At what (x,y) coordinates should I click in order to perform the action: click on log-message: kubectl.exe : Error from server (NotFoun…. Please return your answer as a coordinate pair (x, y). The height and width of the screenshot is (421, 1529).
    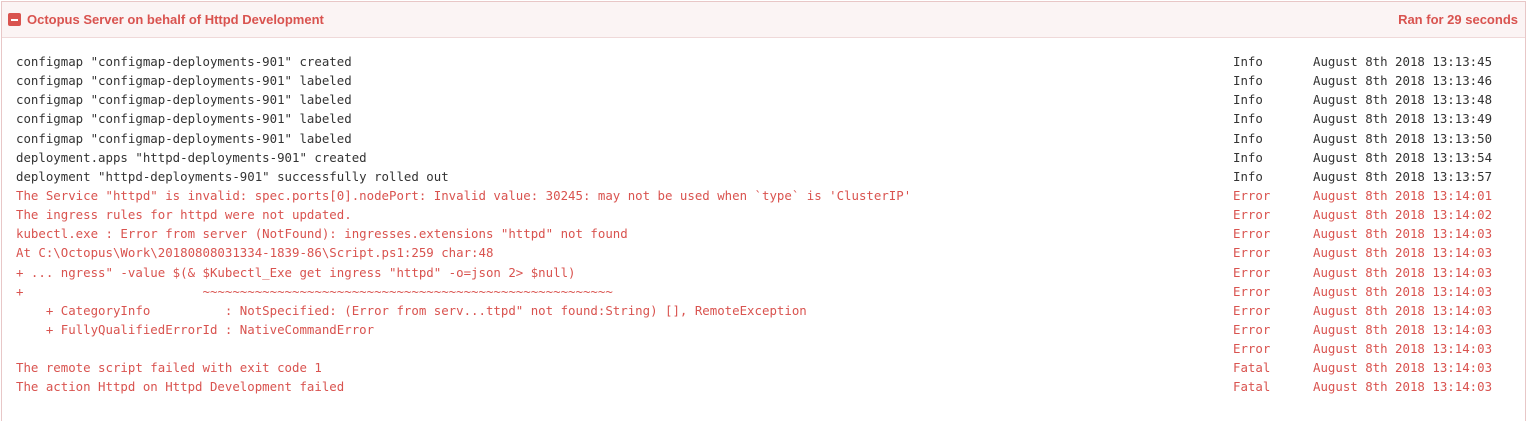
    Looking at the image, I should click on (322, 234).